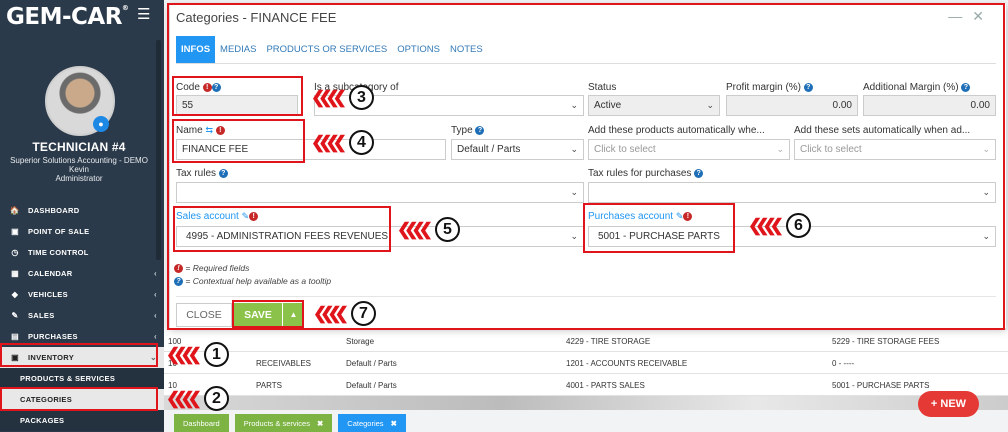 The height and width of the screenshot is (432, 1008). Describe the element at coordinates (287, 236) in the screenshot. I see `sales-account-value: 4995 - ADMINISTRATION FEES REVENUES` at that location.